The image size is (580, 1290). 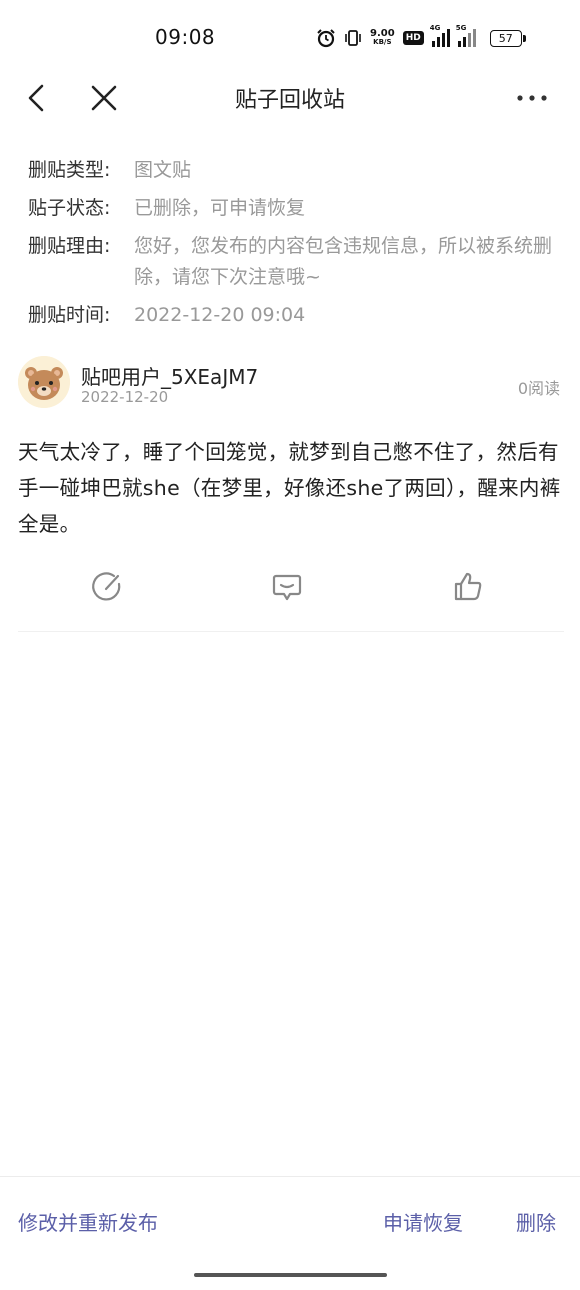 I want to click on read-count: 0阅读, so click(x=538, y=388).